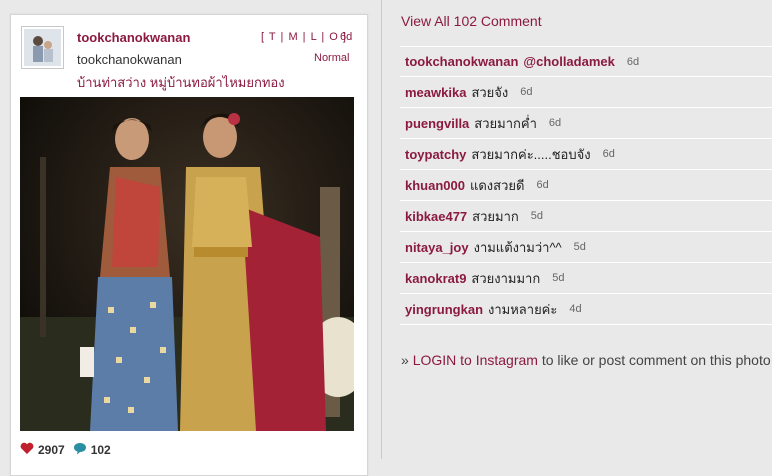 Image resolution: width=772 pixels, height=476 pixels. I want to click on image-size-links: [ T | M | L | O ], so click(304, 37).